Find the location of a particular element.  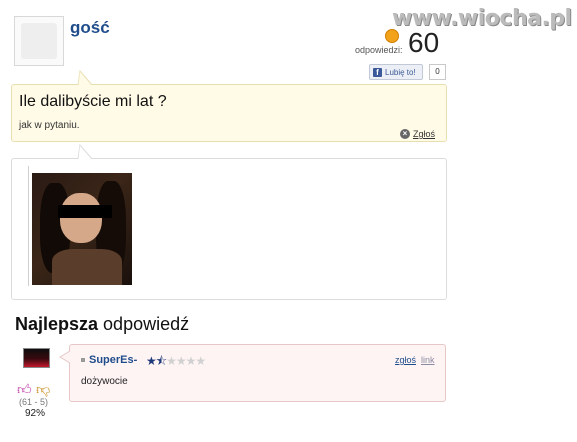

facebook-like-button: f Lubię to! is located at coordinates (396, 72).